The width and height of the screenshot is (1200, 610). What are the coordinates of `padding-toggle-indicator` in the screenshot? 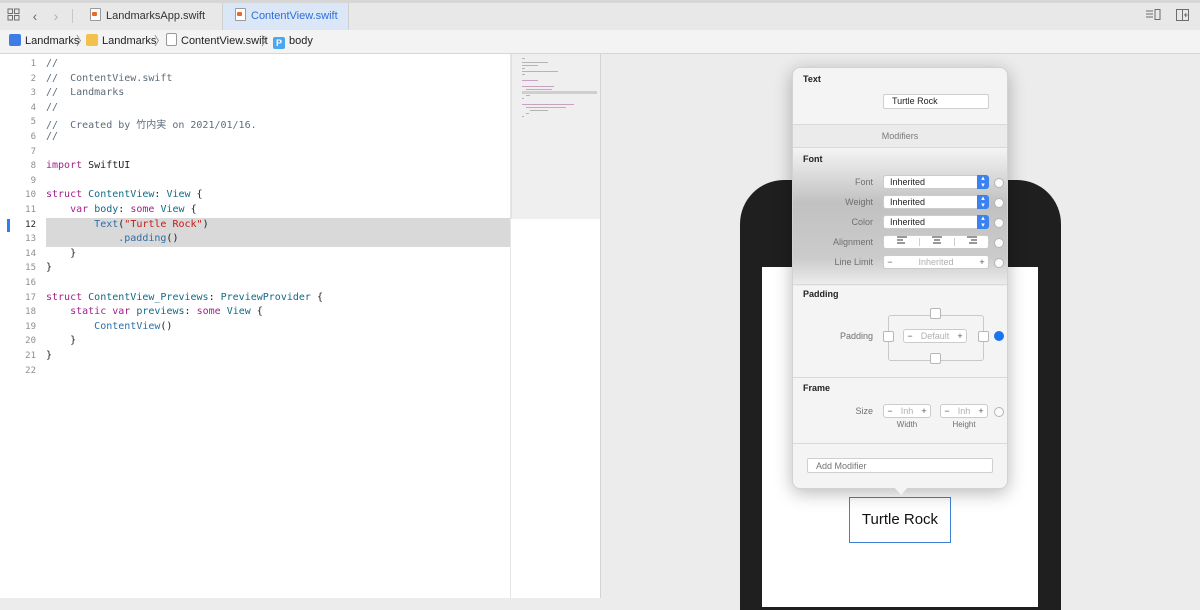 It's located at (999, 336).